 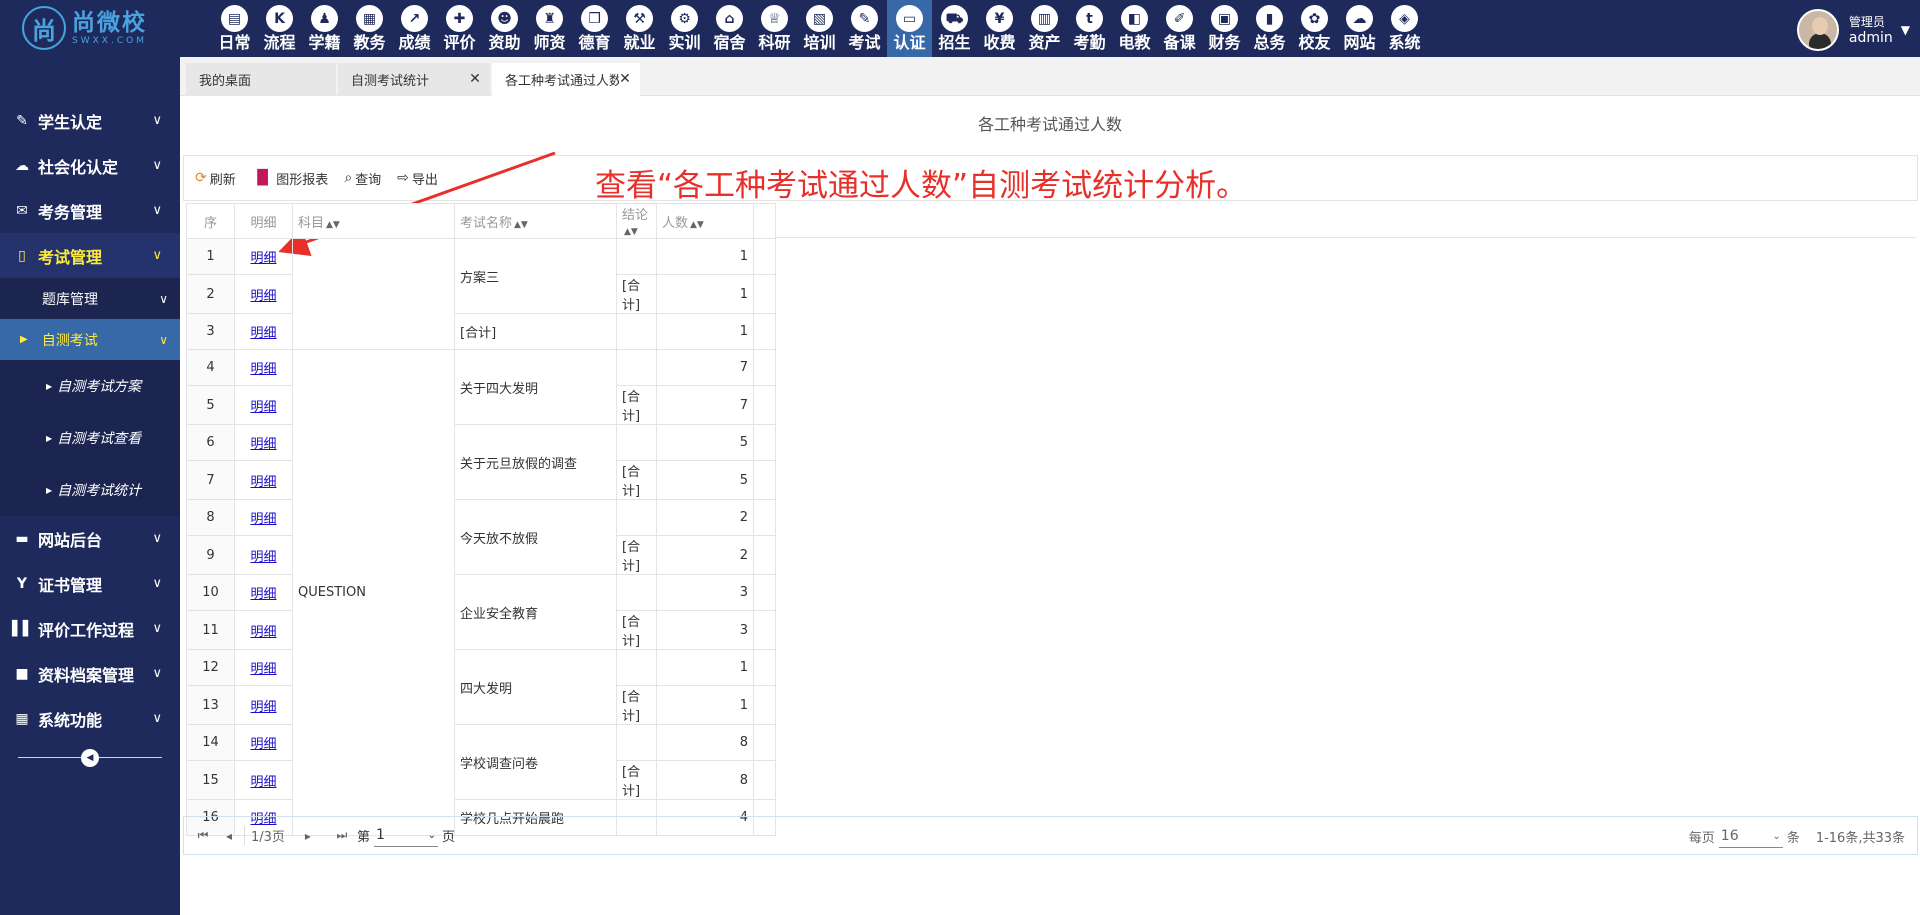 I want to click on nav-item: ♟ 学籍, so click(x=324, y=28).